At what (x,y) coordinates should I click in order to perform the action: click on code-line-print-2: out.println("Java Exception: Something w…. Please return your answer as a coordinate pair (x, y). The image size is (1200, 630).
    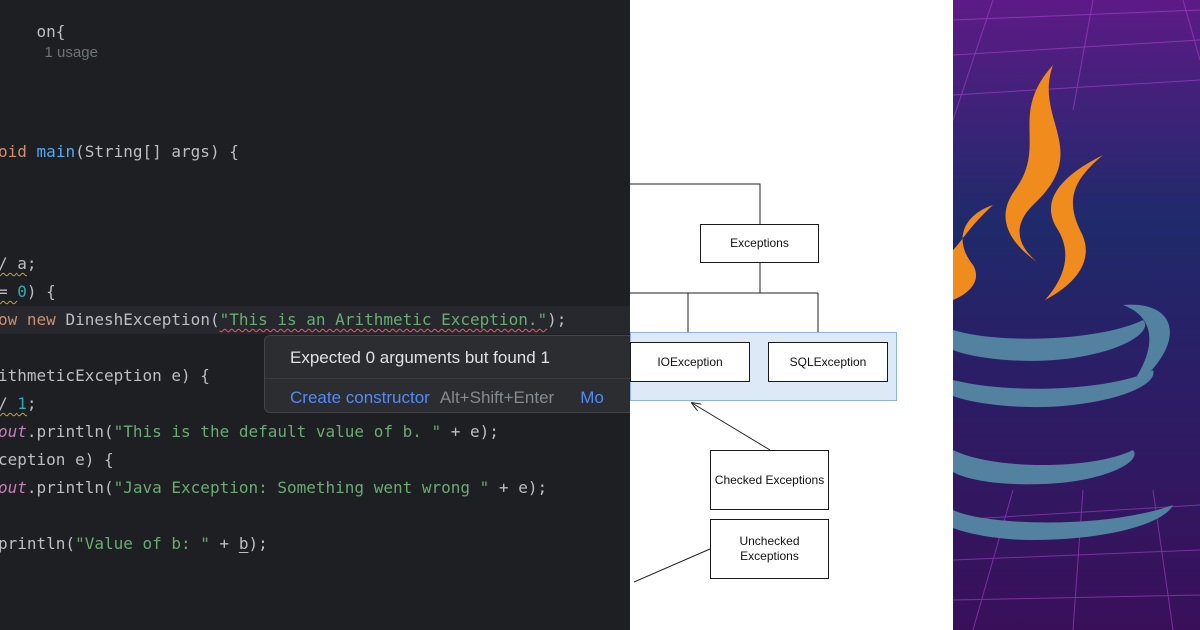
    Looking at the image, I should click on (273, 488).